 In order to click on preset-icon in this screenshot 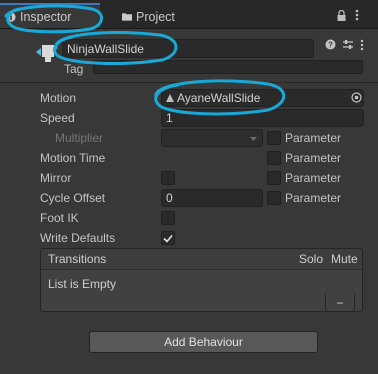, I will do `click(348, 46)`.